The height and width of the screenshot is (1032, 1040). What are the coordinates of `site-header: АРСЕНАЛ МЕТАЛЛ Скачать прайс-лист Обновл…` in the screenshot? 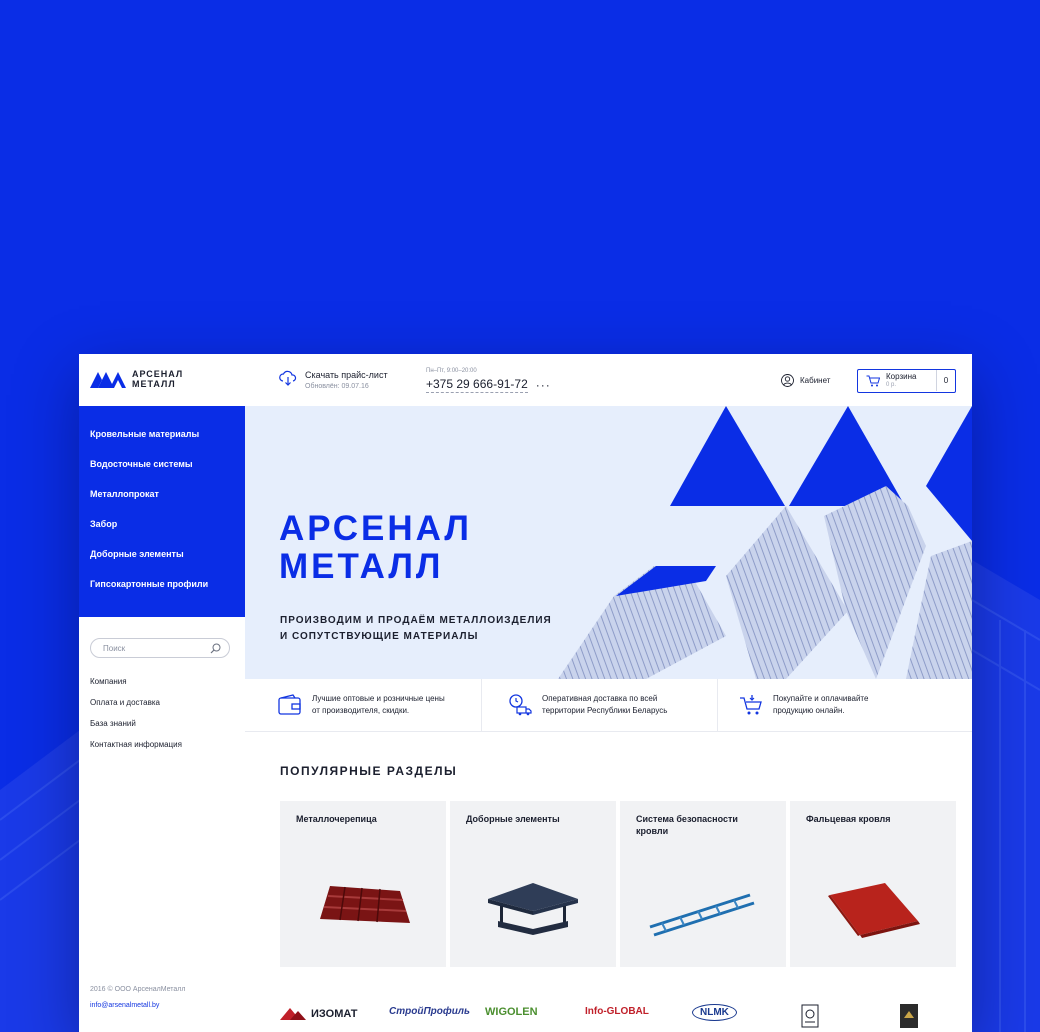 It's located at (525, 380).